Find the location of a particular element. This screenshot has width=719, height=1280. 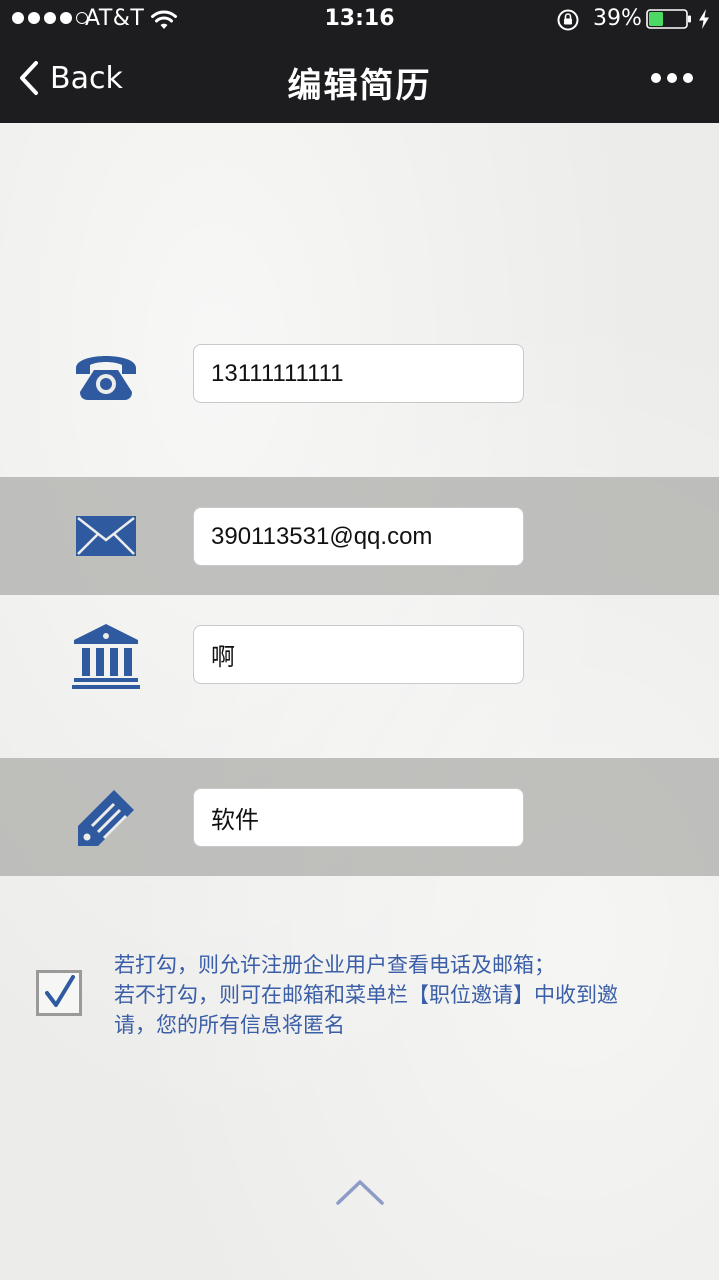

institution-icon is located at coordinates (106, 656).